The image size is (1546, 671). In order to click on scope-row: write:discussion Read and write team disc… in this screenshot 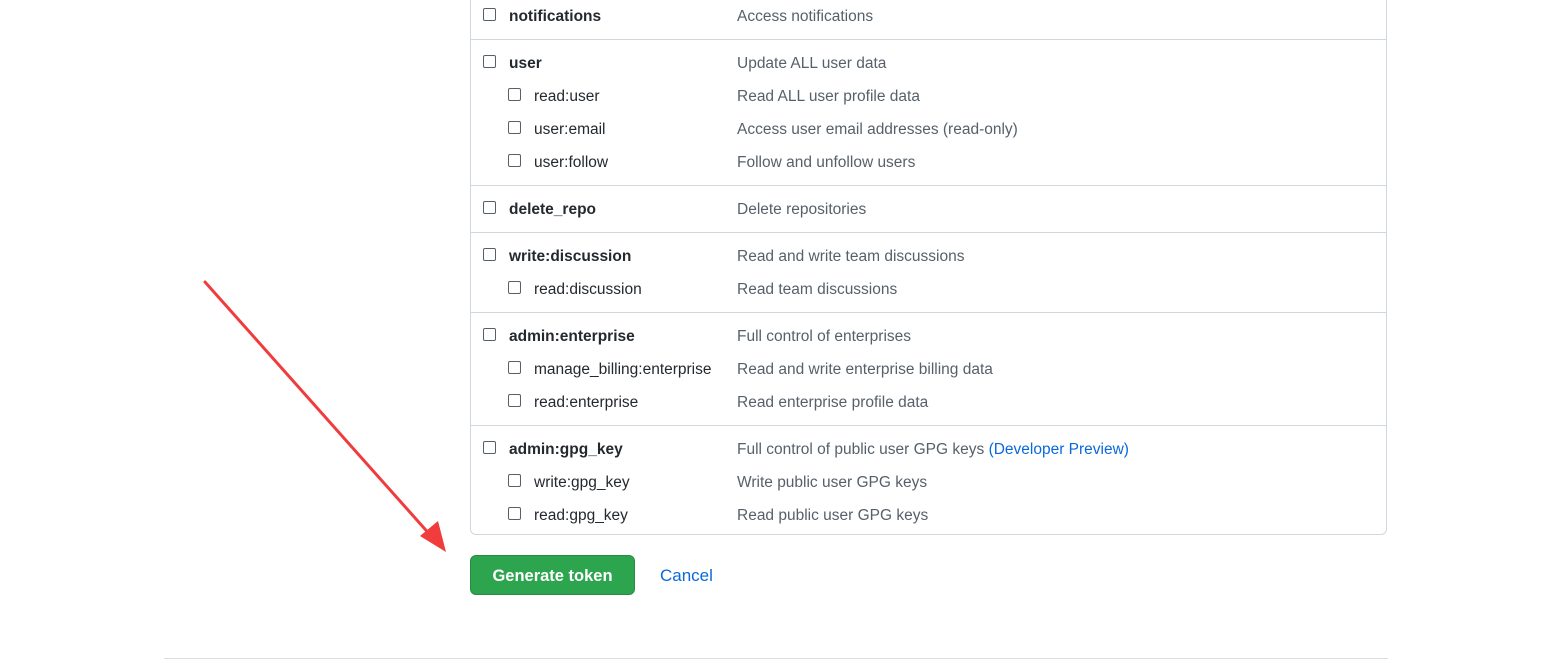, I will do `click(928, 256)`.